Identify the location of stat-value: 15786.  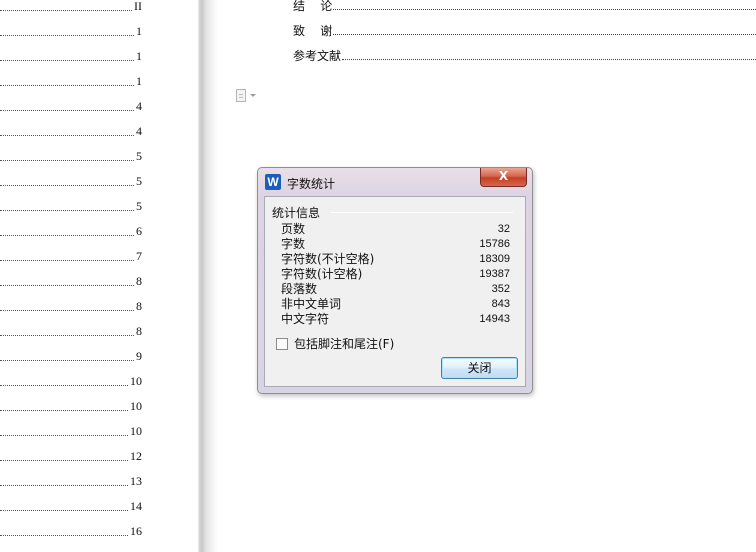
(494, 244).